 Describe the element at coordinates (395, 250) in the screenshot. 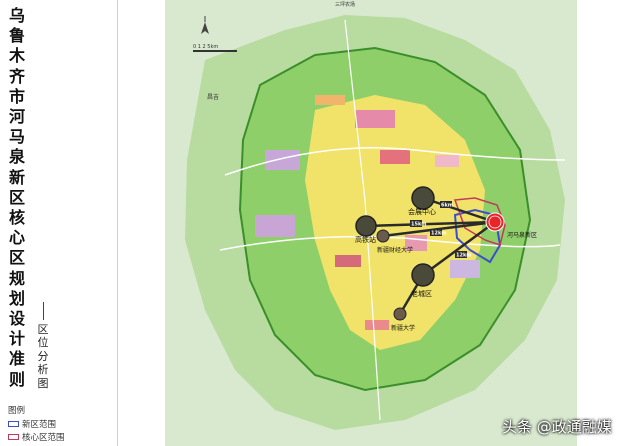

I see `node-label: 新疆财经大学` at that location.